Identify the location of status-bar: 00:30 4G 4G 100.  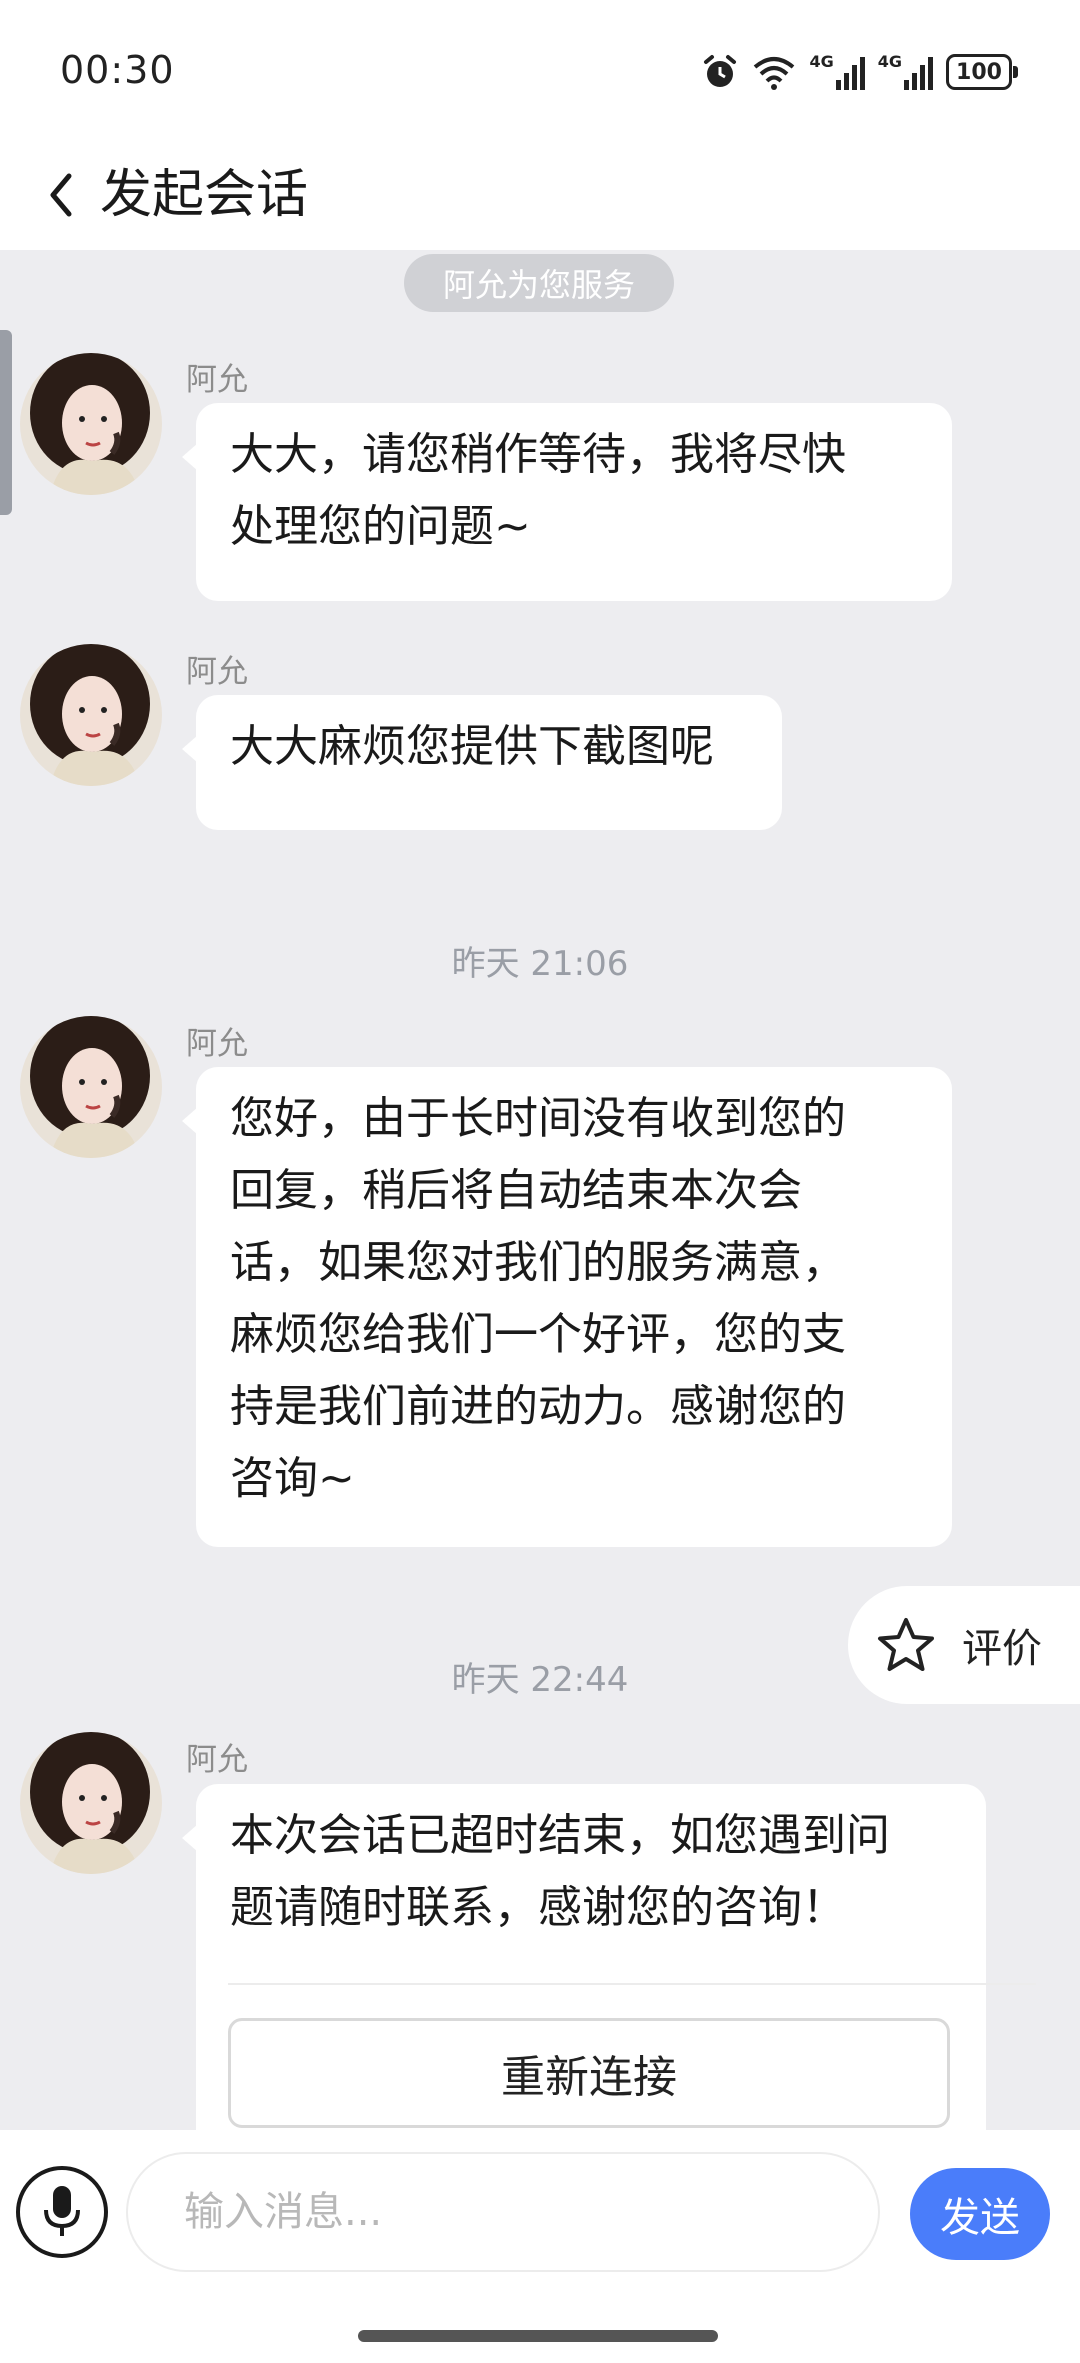
(540, 70).